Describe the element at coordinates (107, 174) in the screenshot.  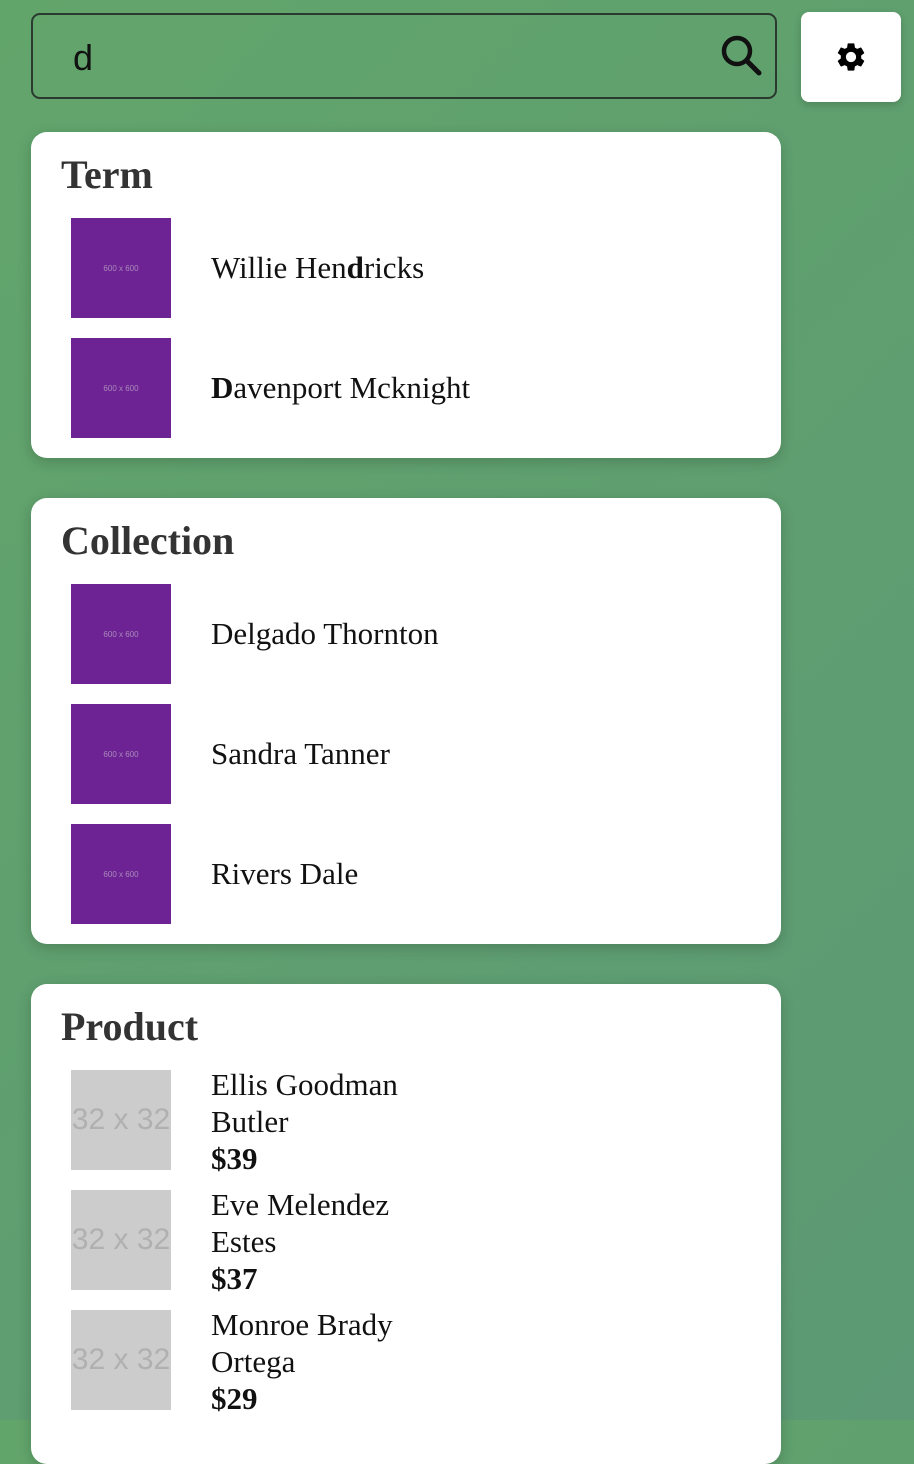
I see `term-heading: Term` at that location.